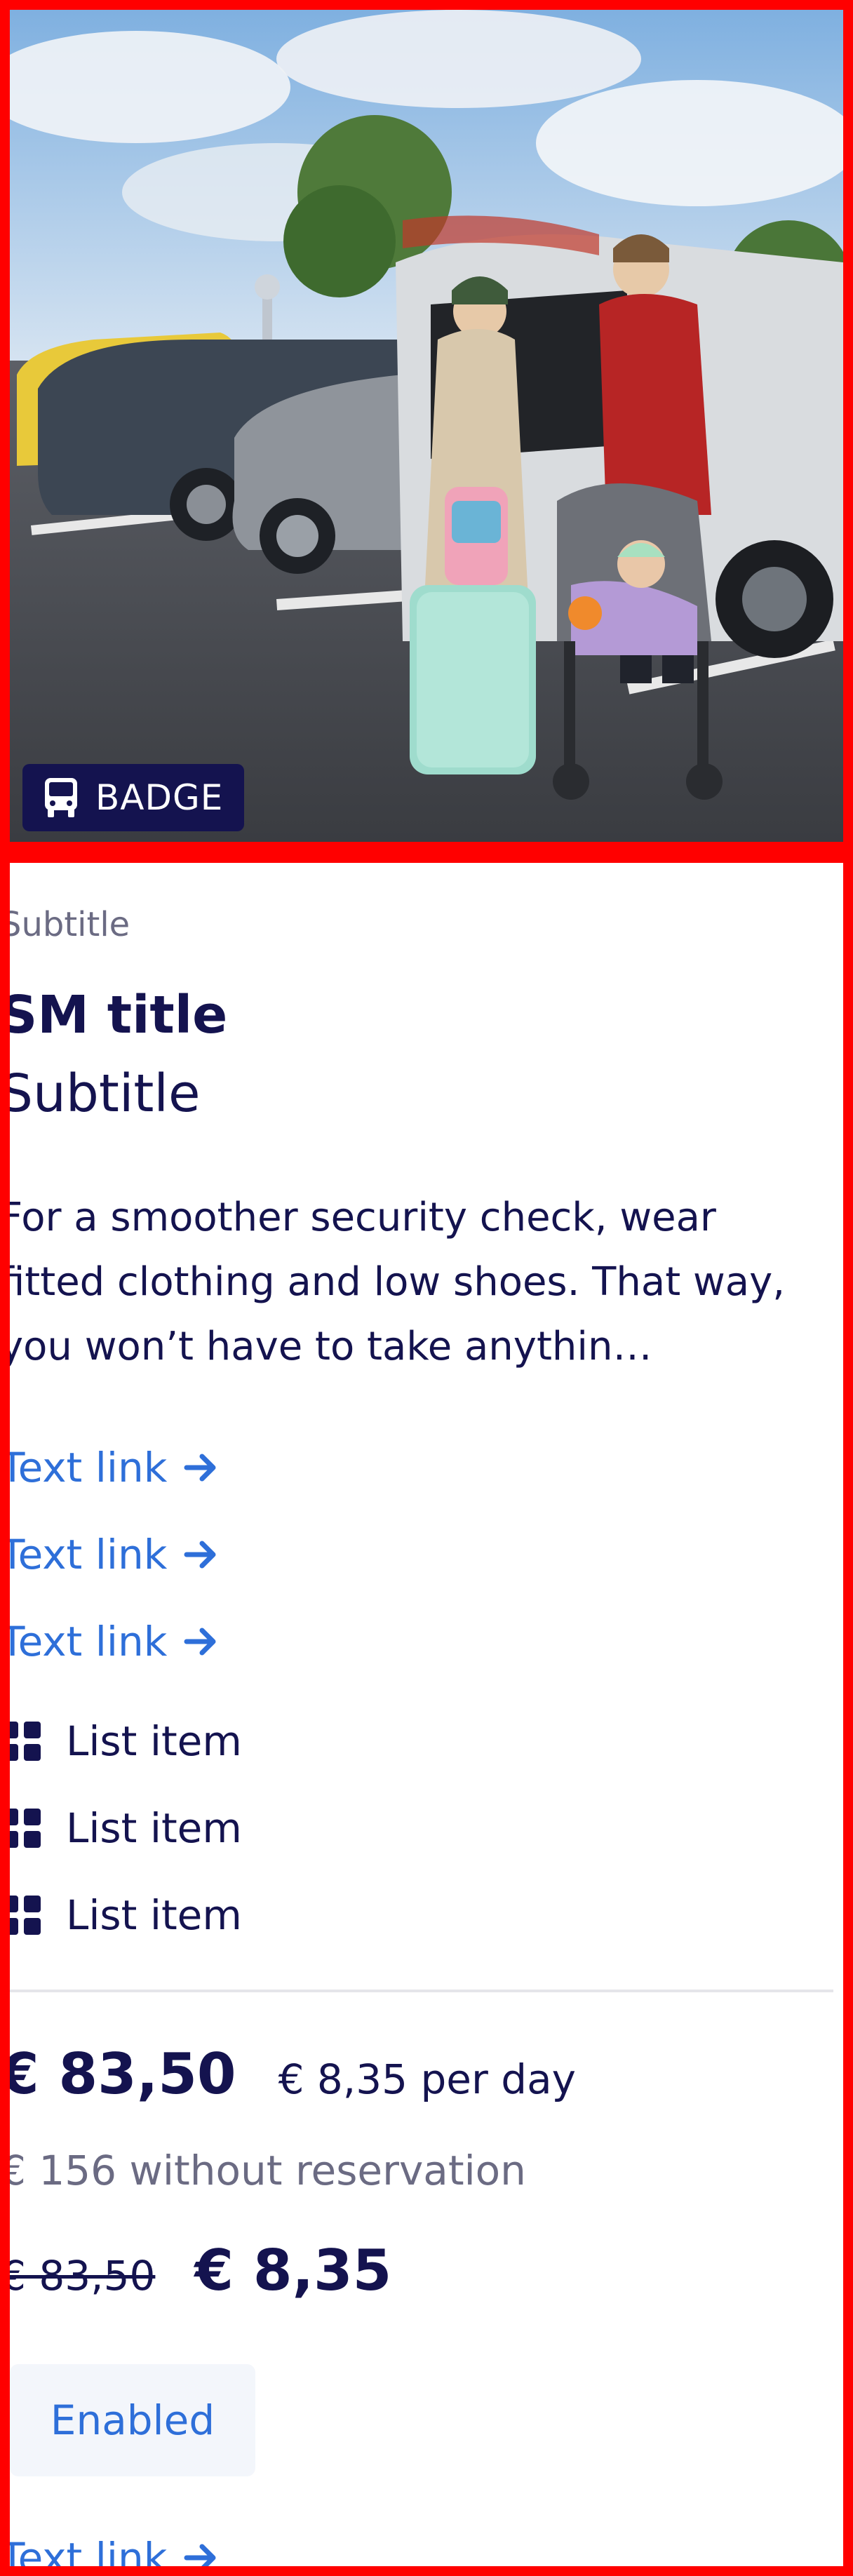  I want to click on badge-label: BADGE, so click(159, 797).